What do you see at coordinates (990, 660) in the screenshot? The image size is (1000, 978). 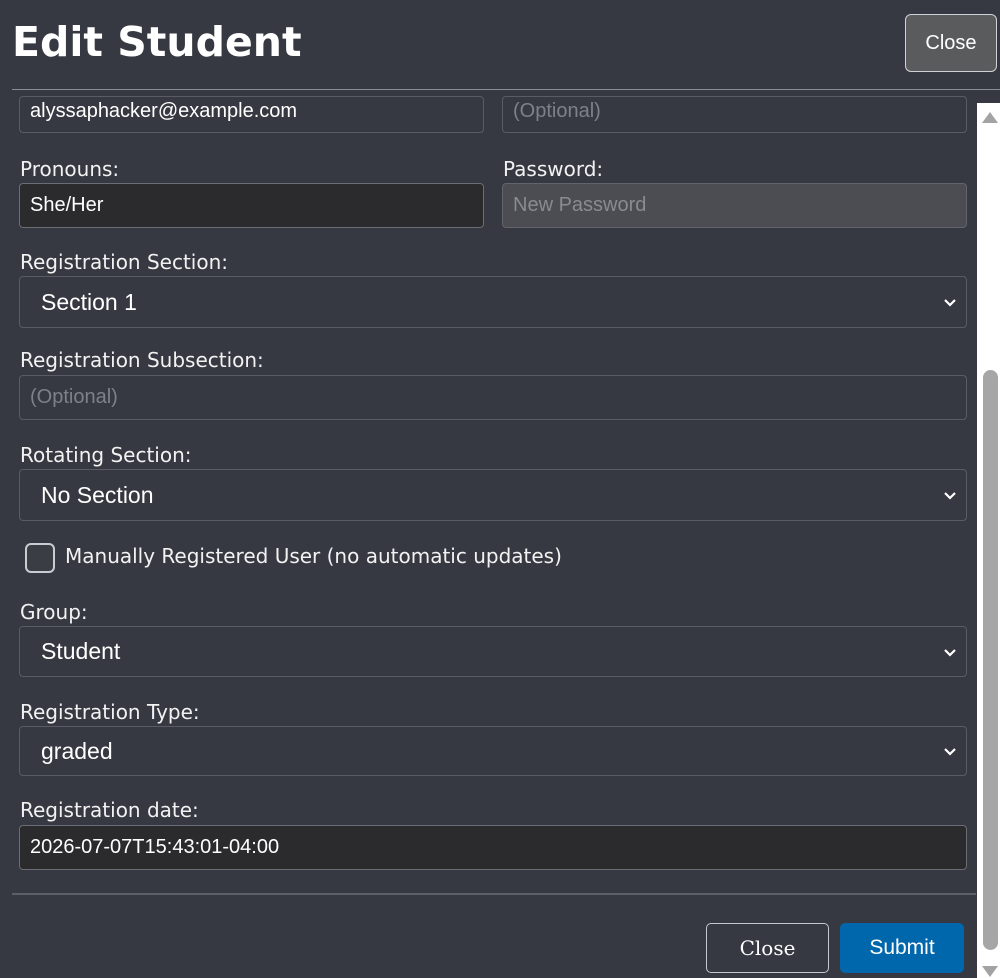 I see `scrollbar-thumb` at bounding box center [990, 660].